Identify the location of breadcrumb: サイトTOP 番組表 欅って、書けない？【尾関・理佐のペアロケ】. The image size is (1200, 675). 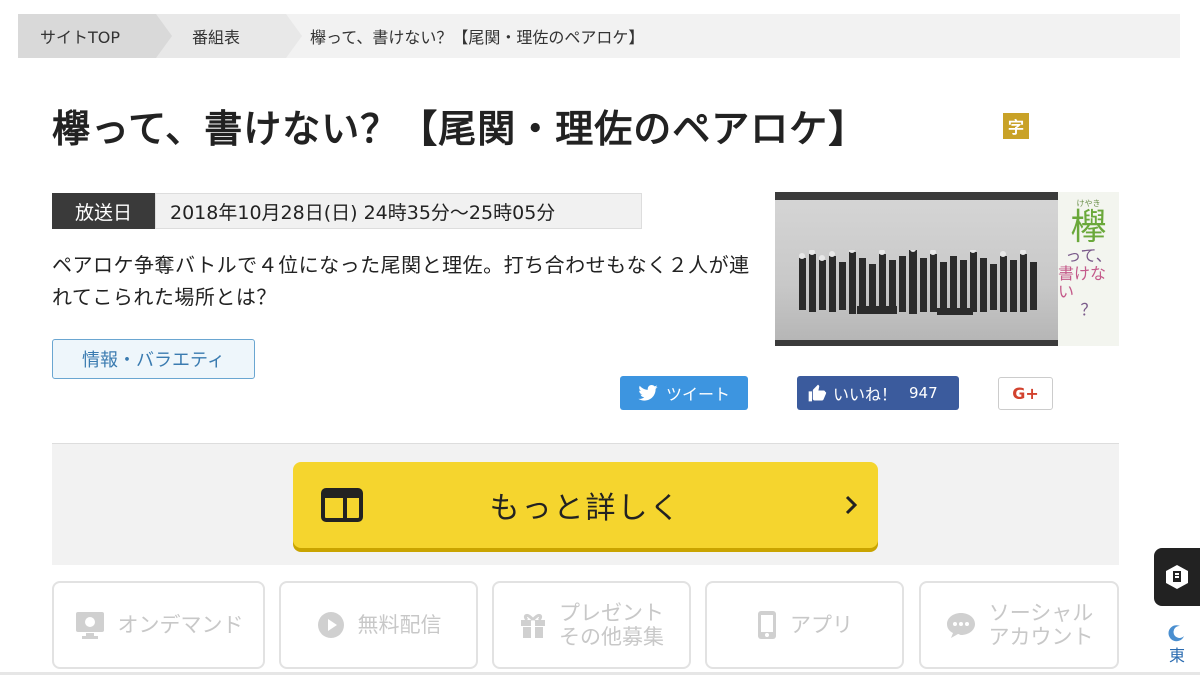
(599, 36).